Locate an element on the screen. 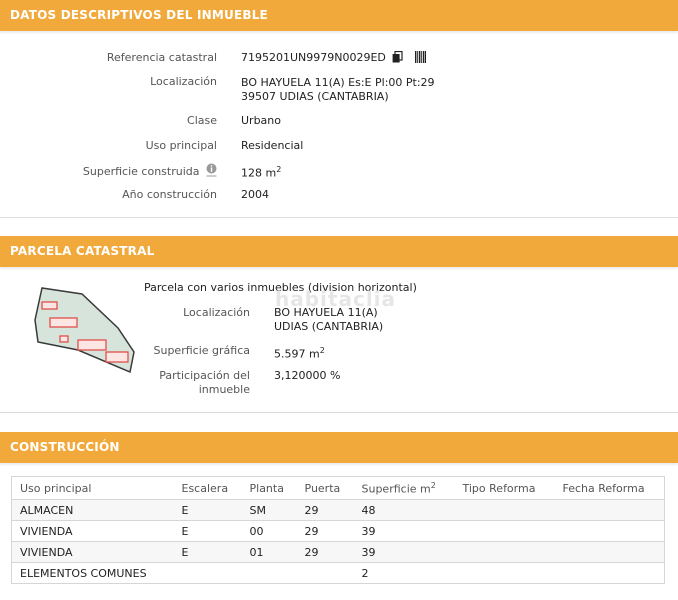  column-header: Puerta is located at coordinates (325, 488).